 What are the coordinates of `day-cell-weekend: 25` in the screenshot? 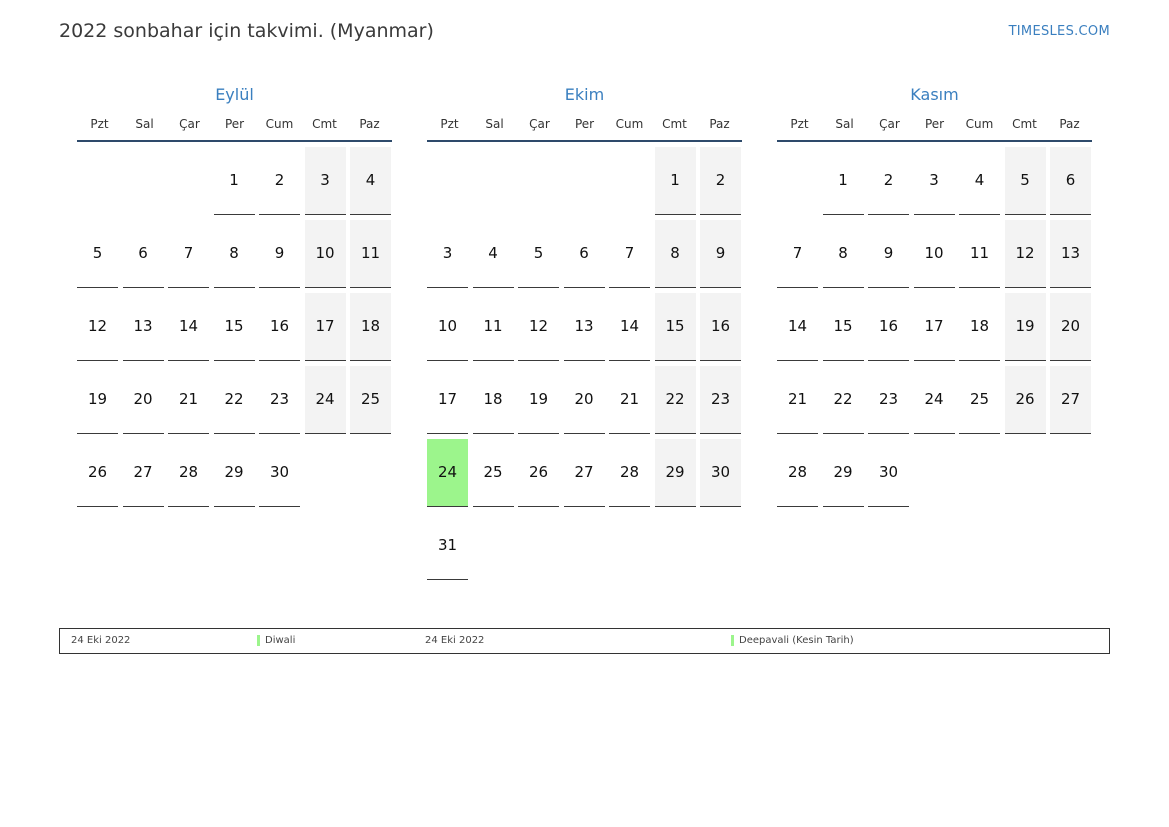 It's located at (370, 400).